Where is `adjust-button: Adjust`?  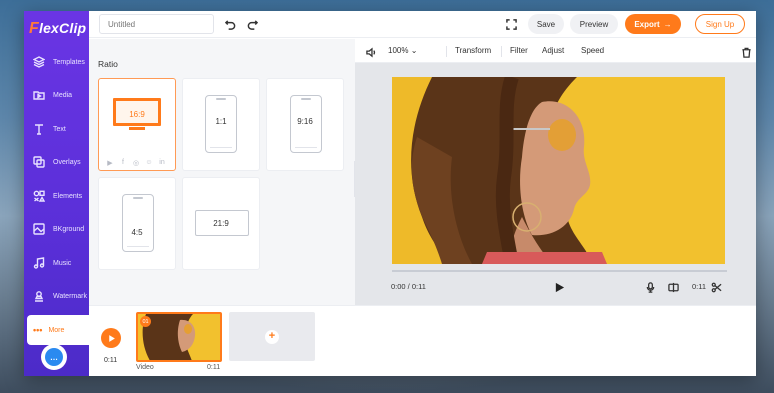
adjust-button: Adjust is located at coordinates (553, 50).